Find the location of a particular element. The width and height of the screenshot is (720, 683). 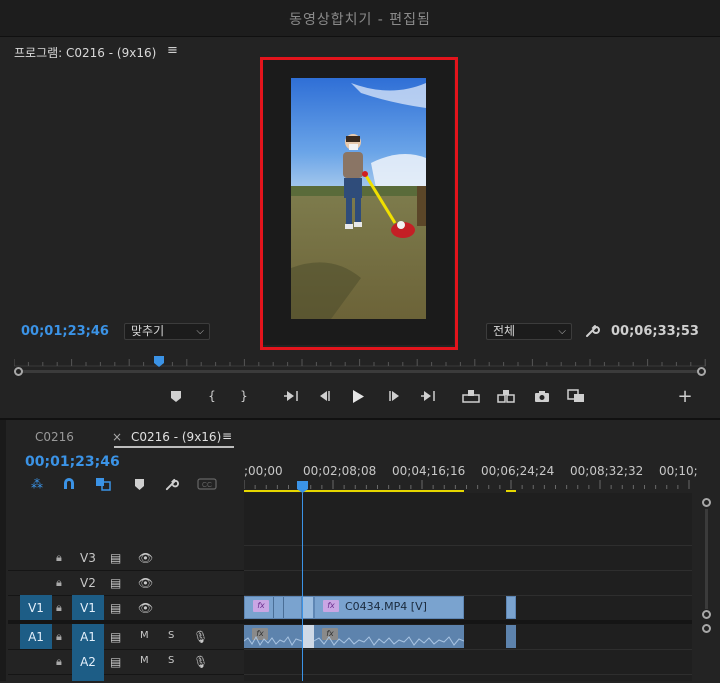

linked-selection-icon is located at coordinates (103, 484).